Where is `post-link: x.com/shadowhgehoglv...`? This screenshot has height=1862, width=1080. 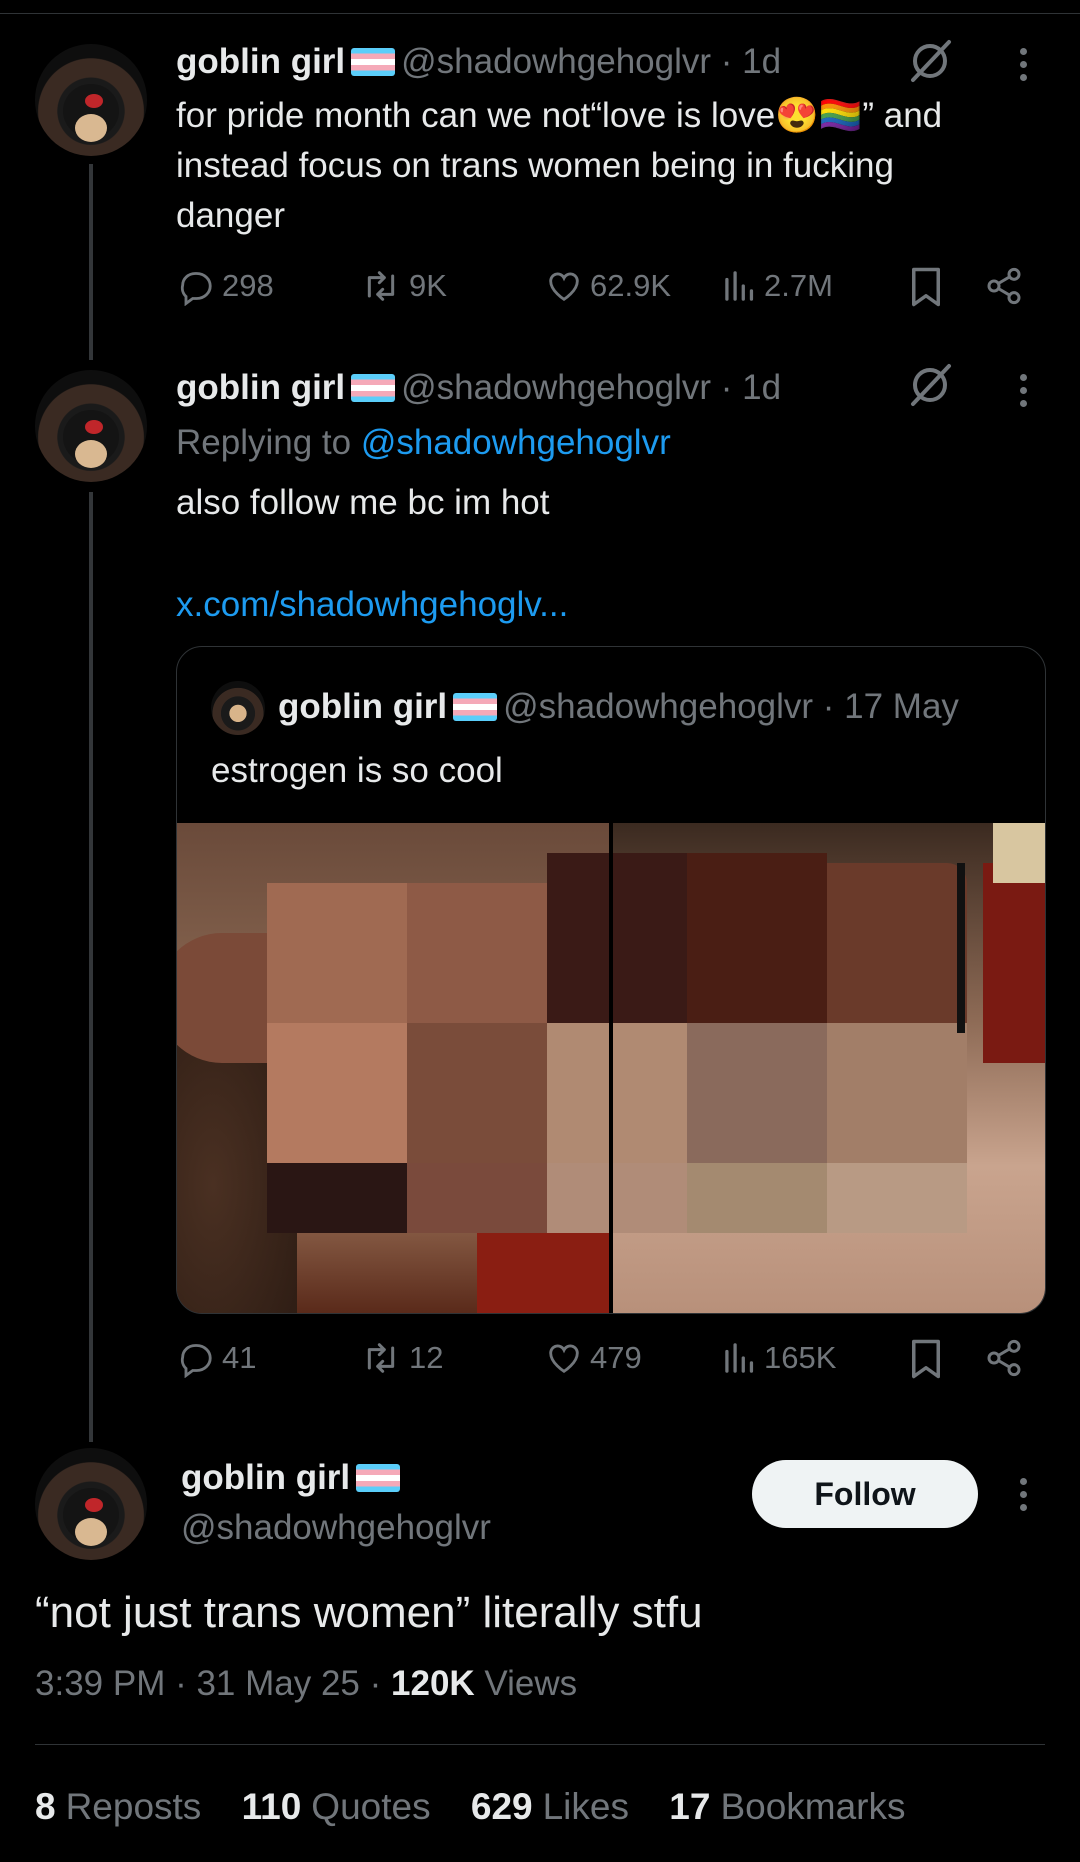 post-link: x.com/shadowhgehoglv... is located at coordinates (372, 605).